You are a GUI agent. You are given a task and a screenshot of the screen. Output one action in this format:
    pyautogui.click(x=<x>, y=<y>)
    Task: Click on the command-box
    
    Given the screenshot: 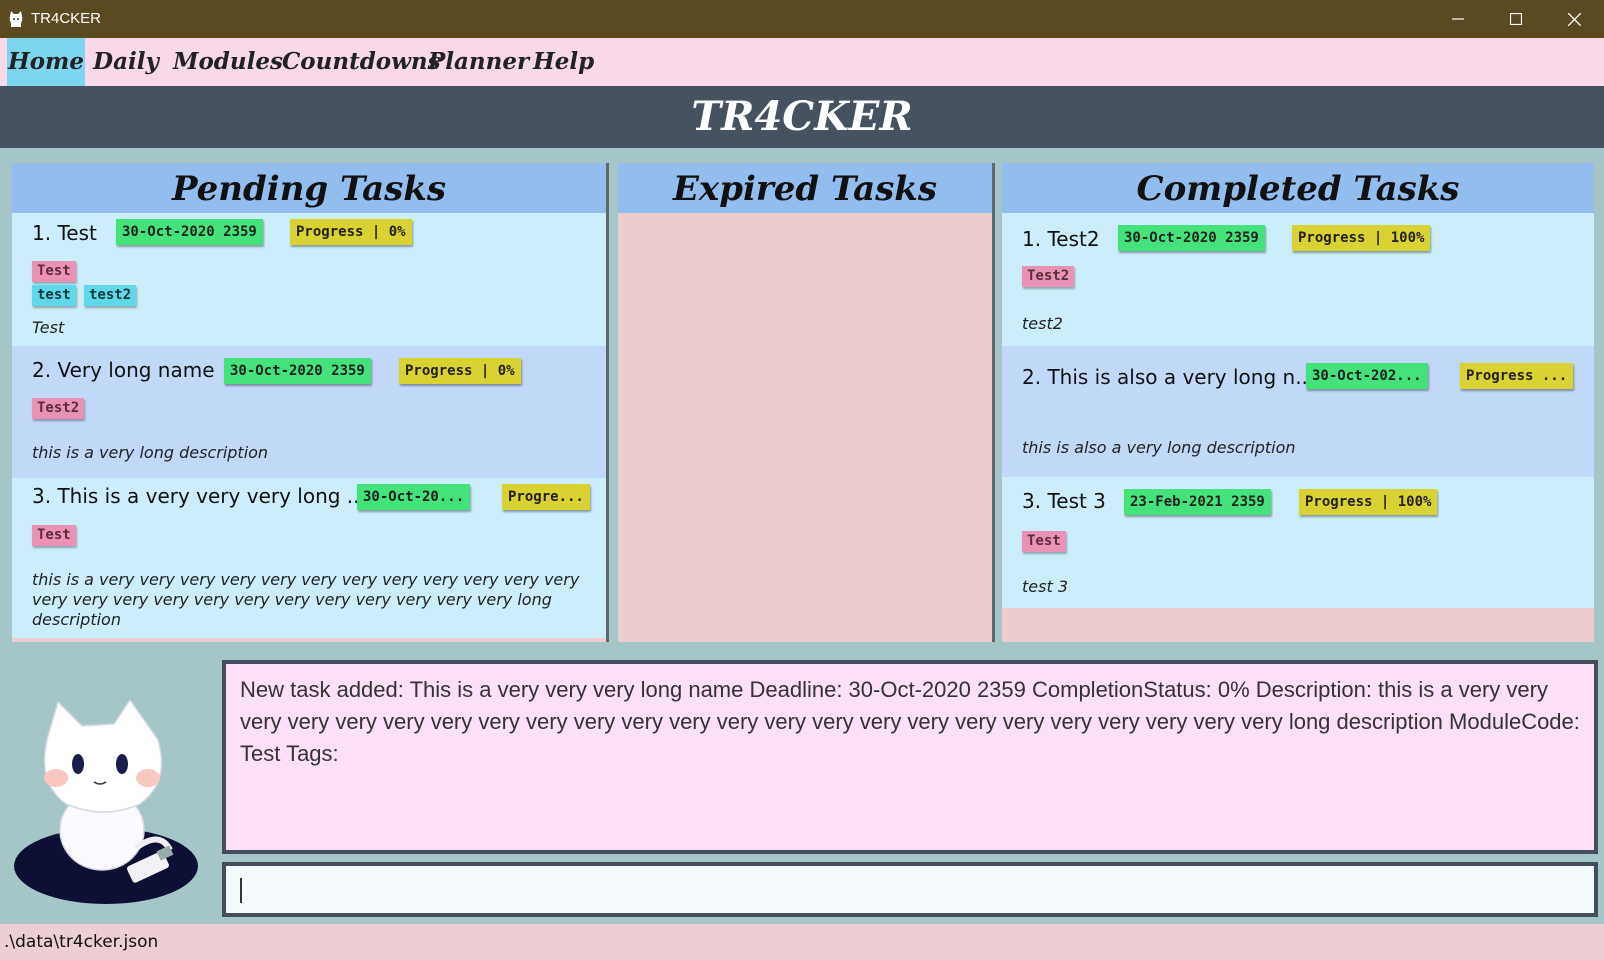 What is the action you would take?
    pyautogui.click(x=910, y=889)
    